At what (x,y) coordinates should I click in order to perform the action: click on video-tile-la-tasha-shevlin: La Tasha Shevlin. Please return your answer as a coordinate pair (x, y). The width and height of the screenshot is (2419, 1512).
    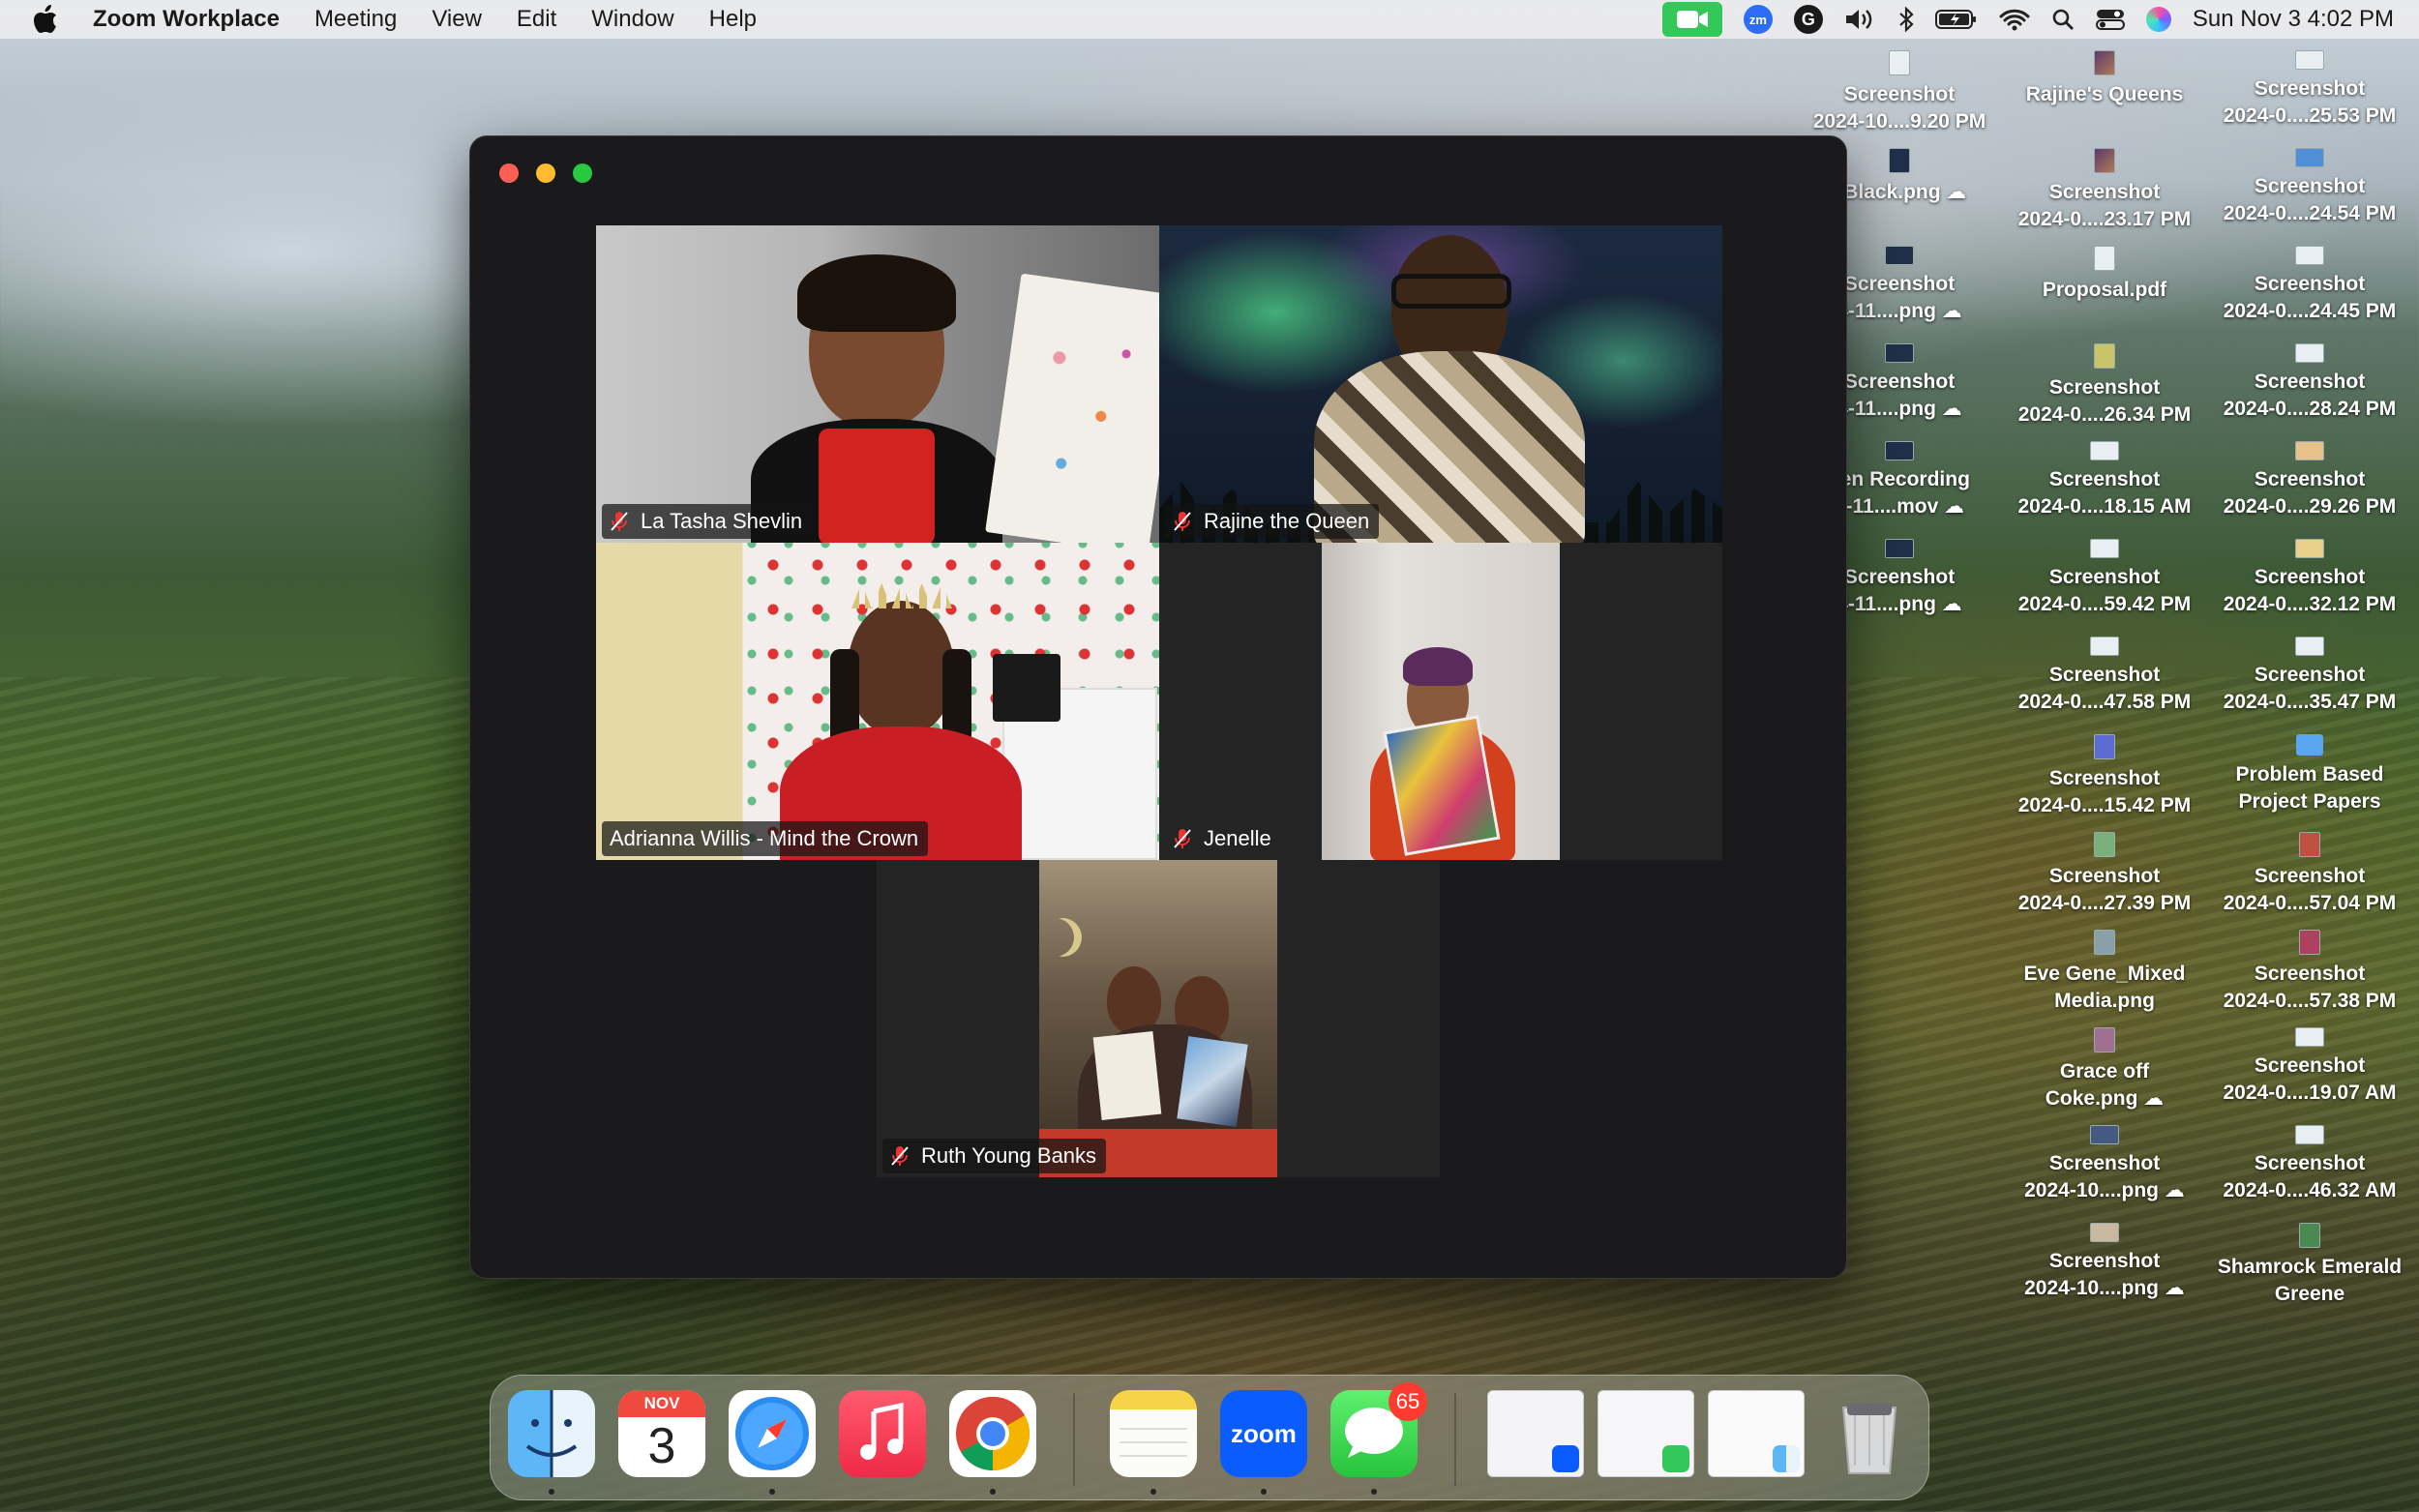
    Looking at the image, I should click on (878, 384).